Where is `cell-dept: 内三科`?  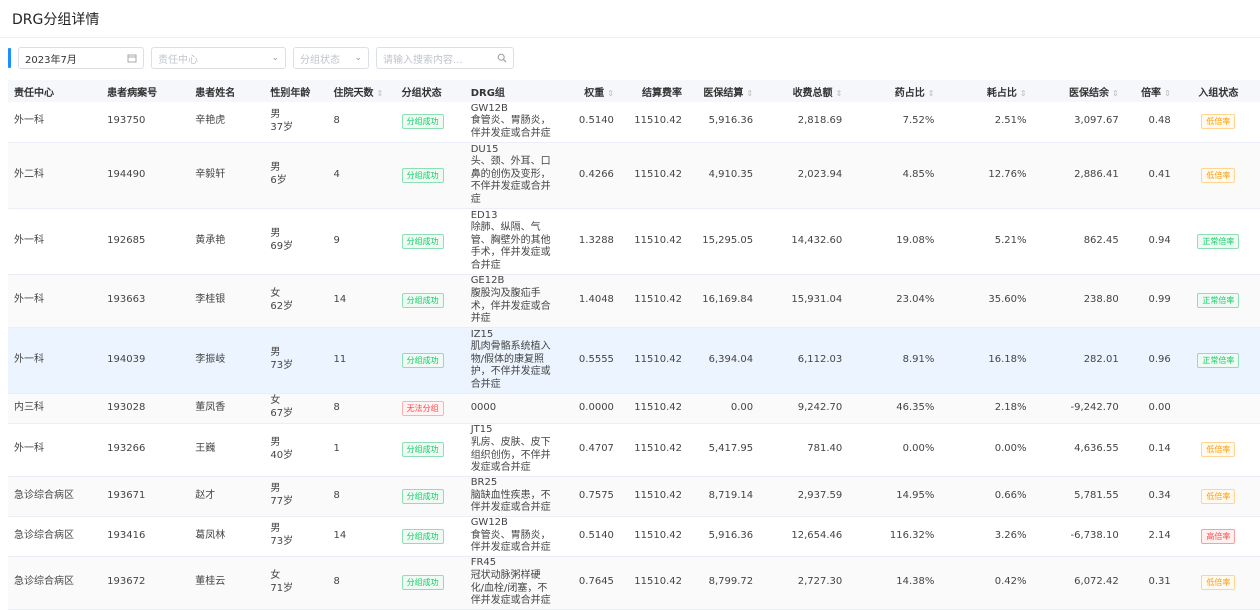
cell-dept: 内三科 is located at coordinates (55, 408).